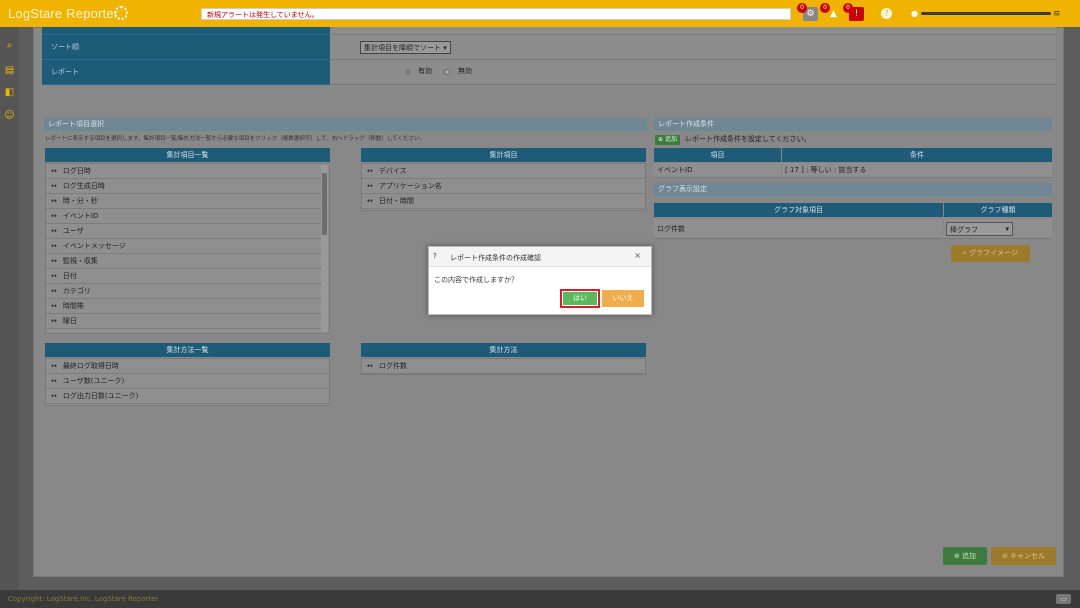 This screenshot has height=608, width=1080. What do you see at coordinates (717, 170) in the screenshot?
I see `condition-item-cell: イベントID` at bounding box center [717, 170].